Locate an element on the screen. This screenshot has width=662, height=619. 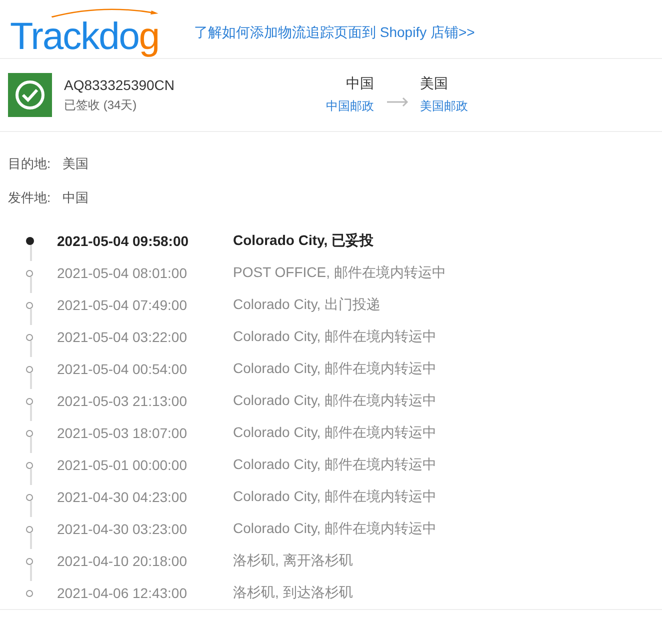
event-time: 2021-04-30 04:23:00 is located at coordinates (122, 497).